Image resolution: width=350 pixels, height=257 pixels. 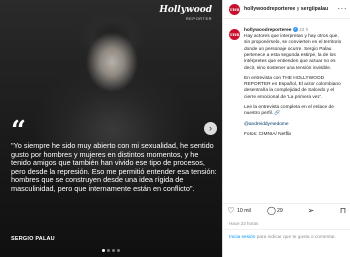 What do you see at coordinates (244, 211) in the screenshot?
I see `likes-count: 10 mil` at bounding box center [244, 211].